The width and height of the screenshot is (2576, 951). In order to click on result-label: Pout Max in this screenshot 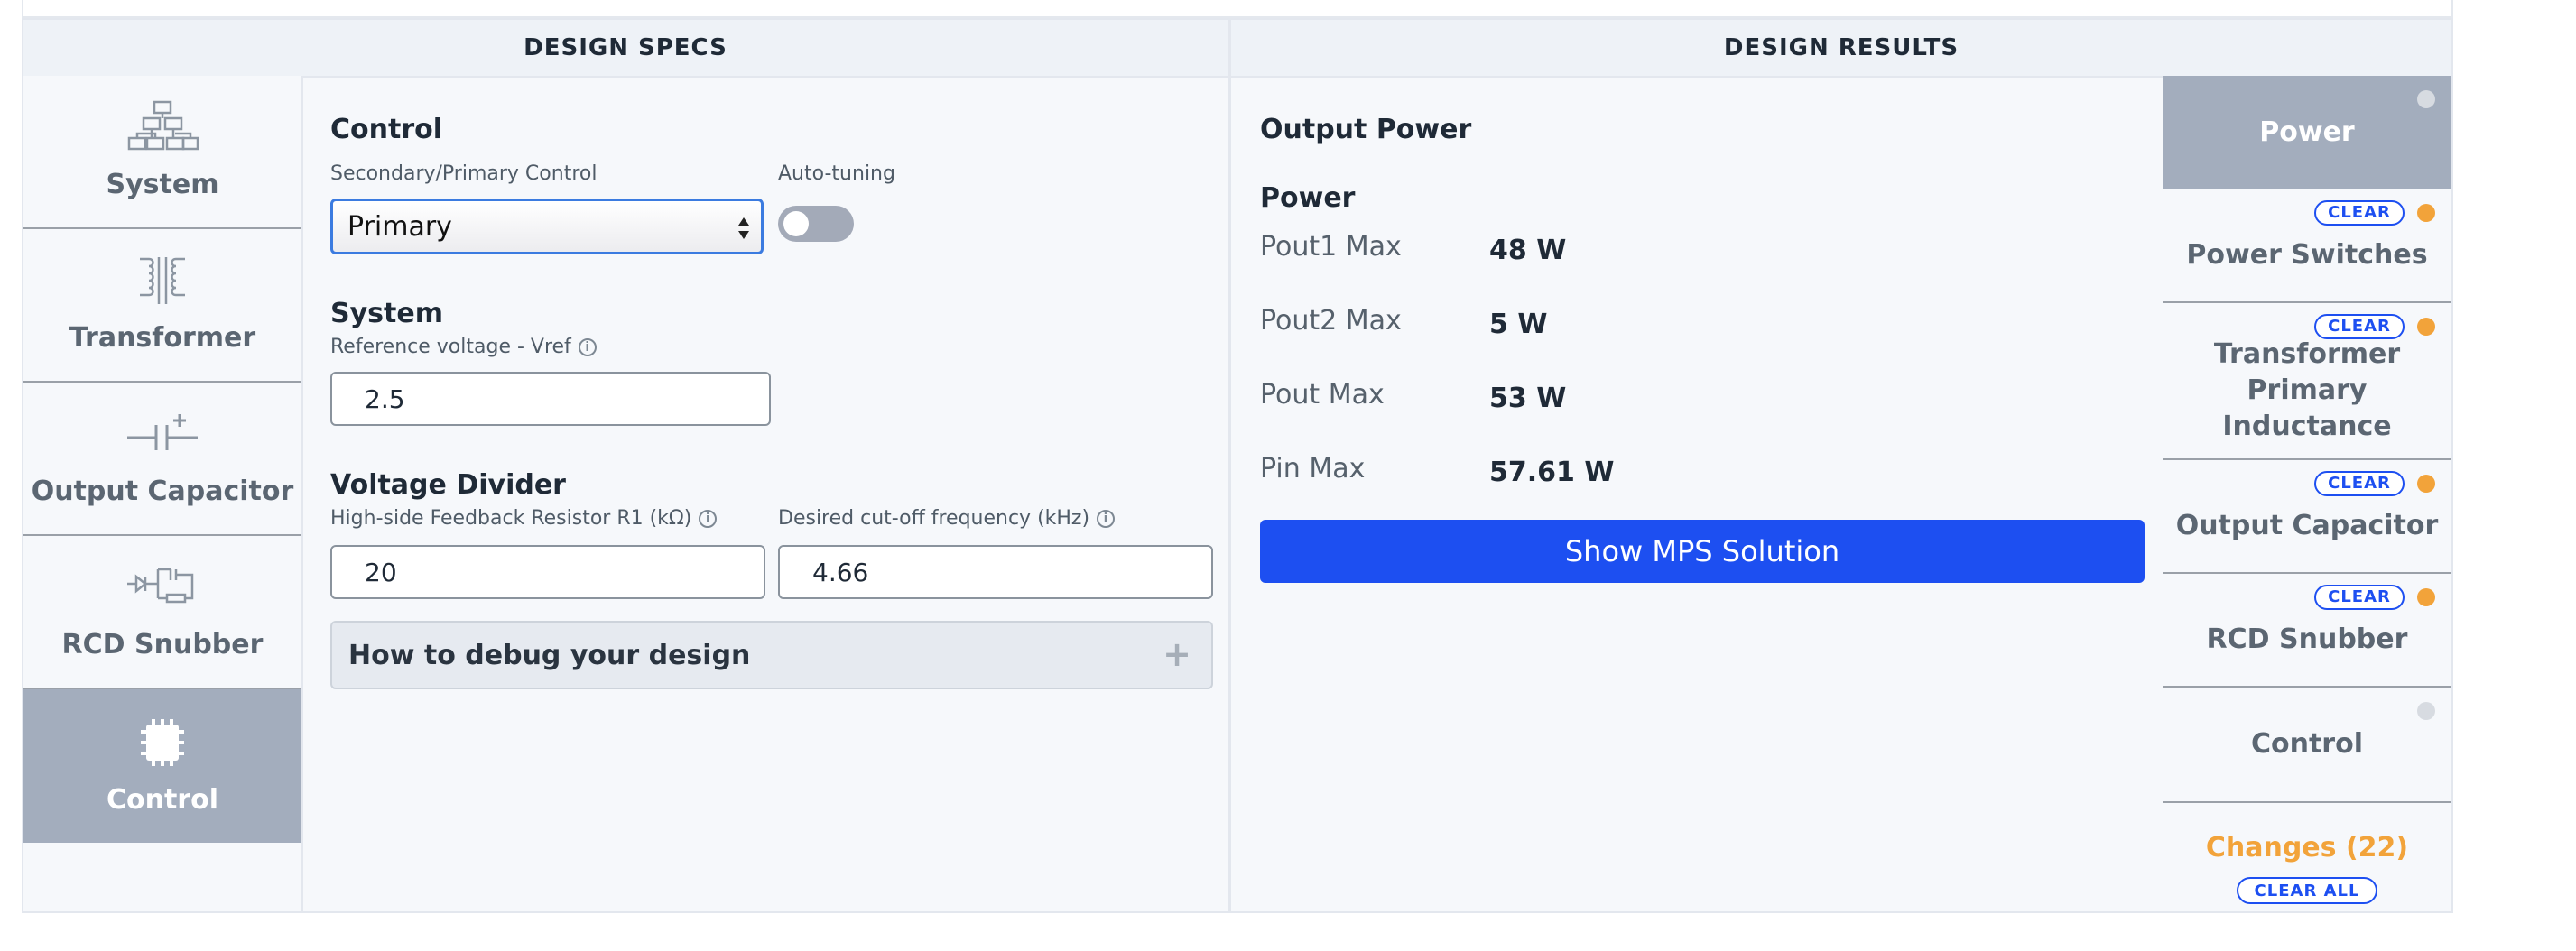, I will do `click(1323, 395)`.